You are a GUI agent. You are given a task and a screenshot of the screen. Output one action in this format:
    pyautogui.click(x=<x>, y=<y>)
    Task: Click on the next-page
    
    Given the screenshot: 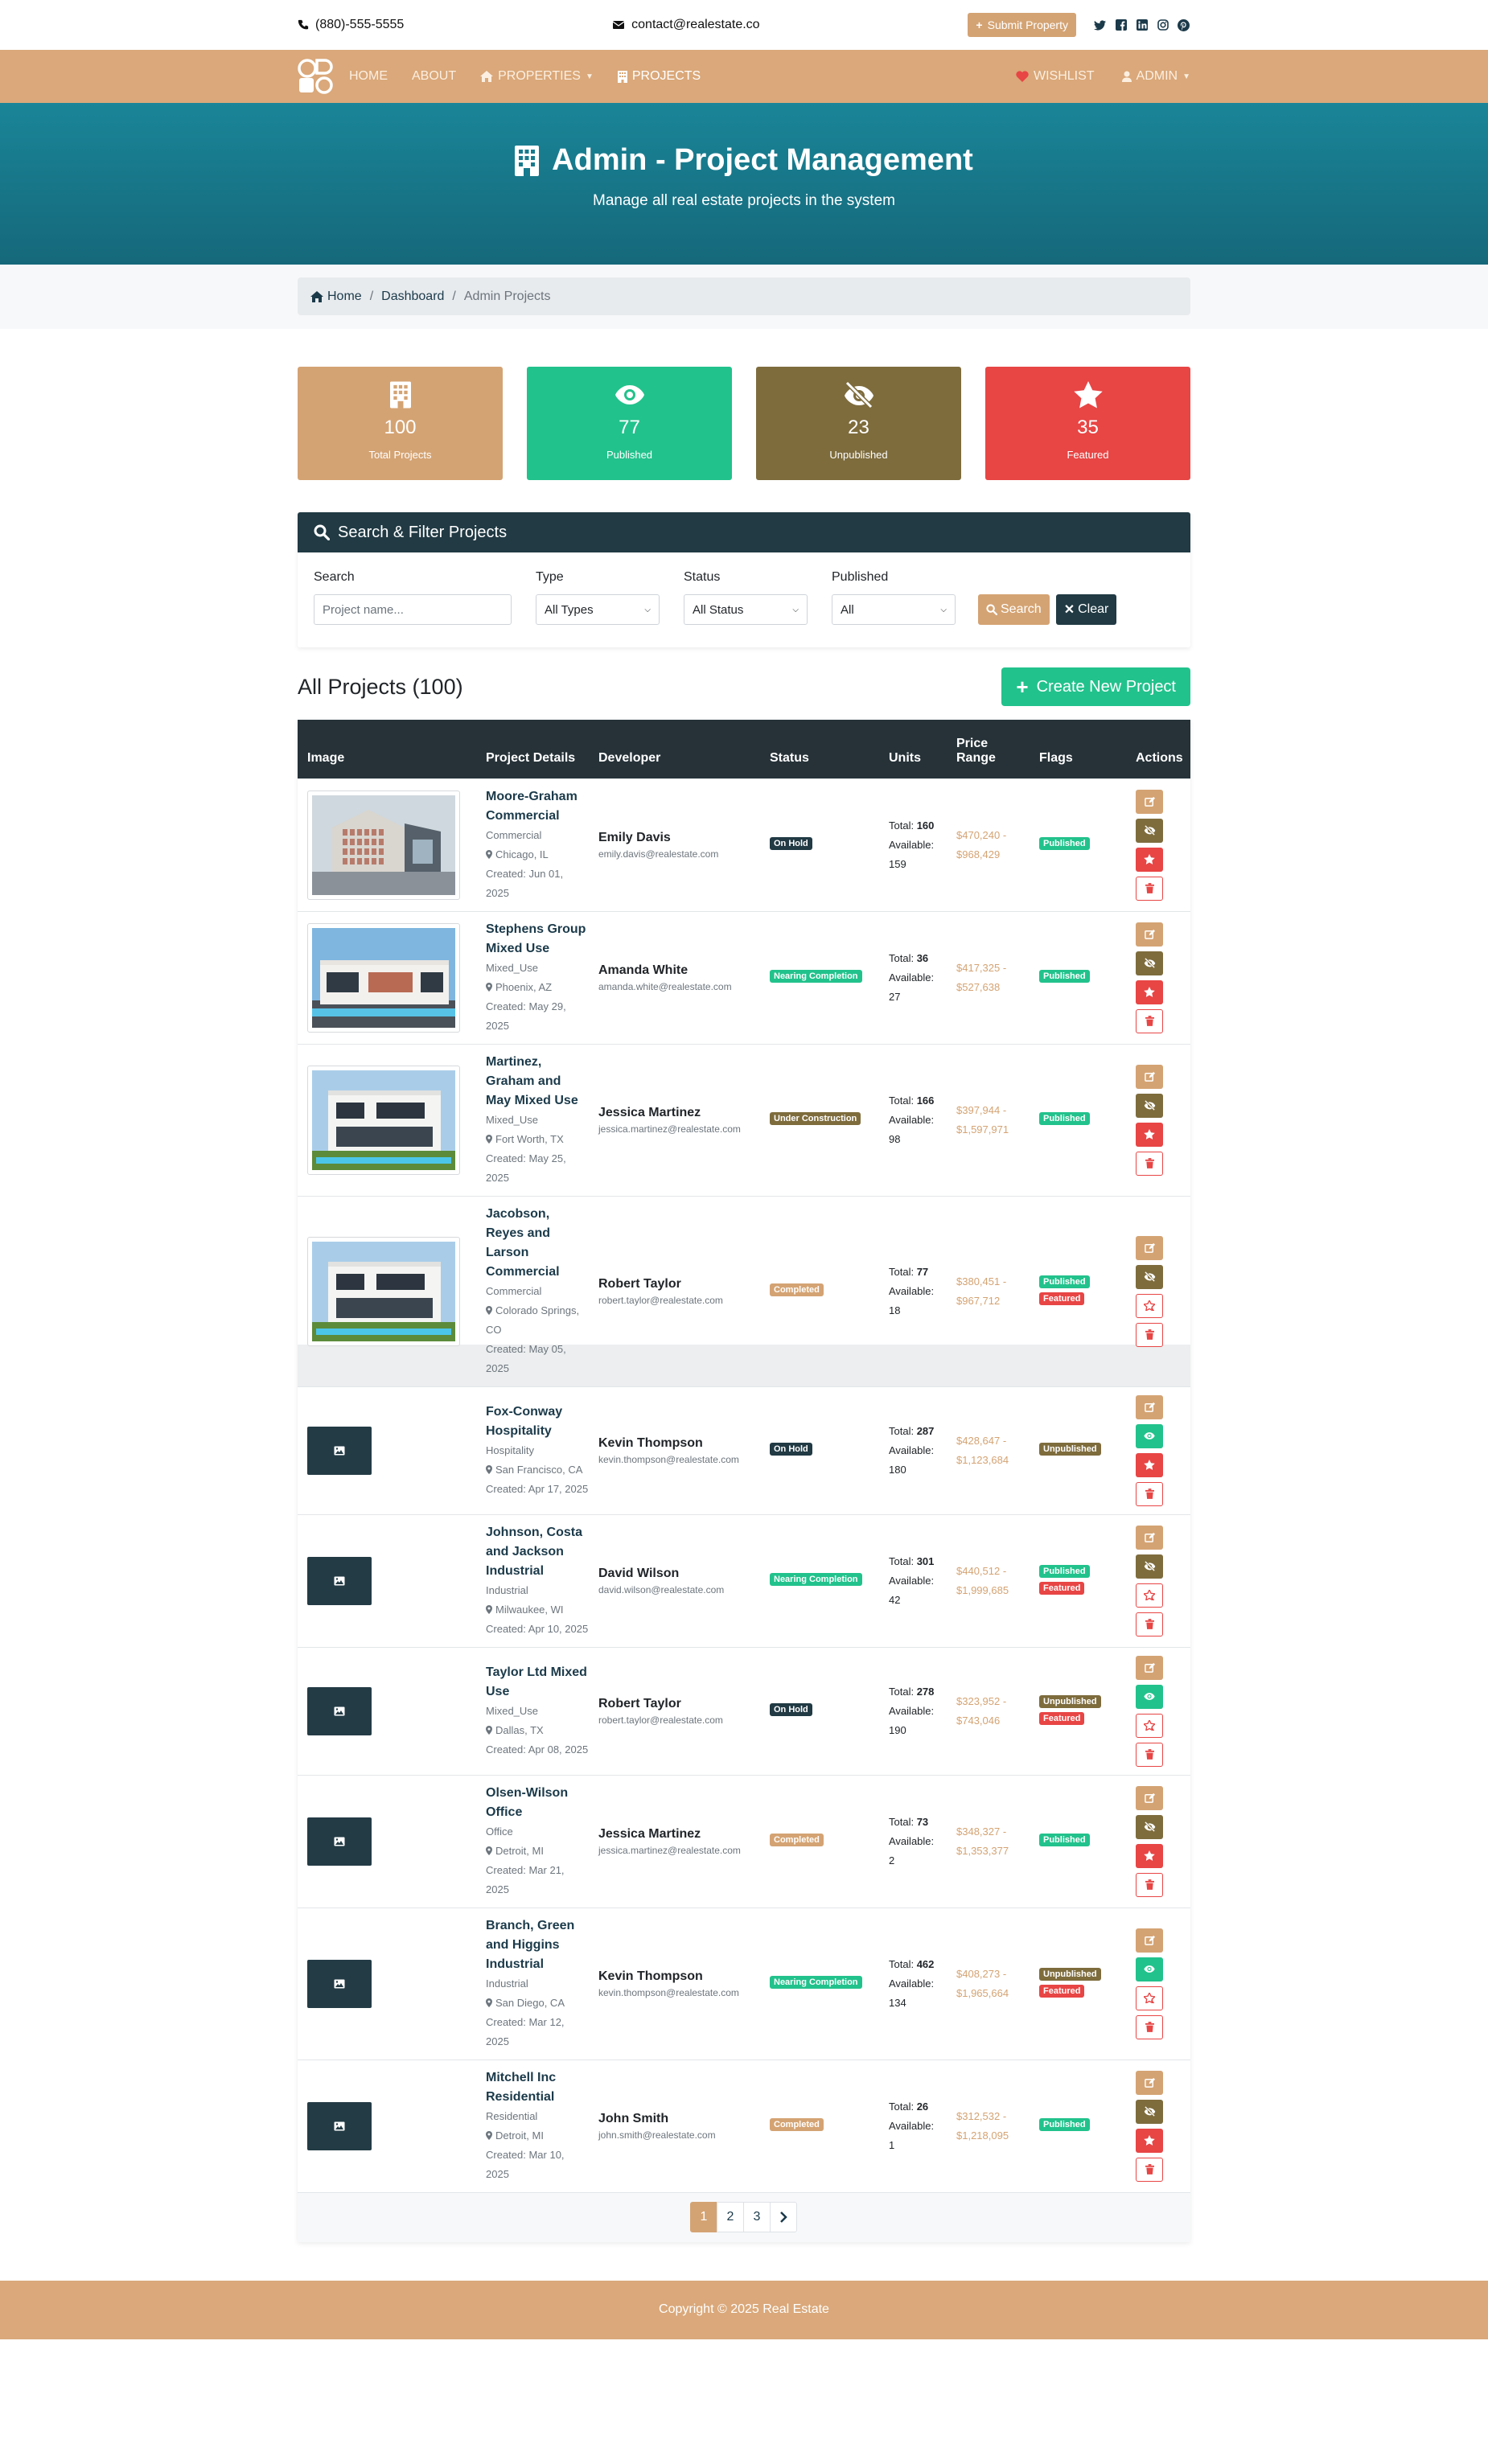 What is the action you would take?
    pyautogui.click(x=783, y=2217)
    